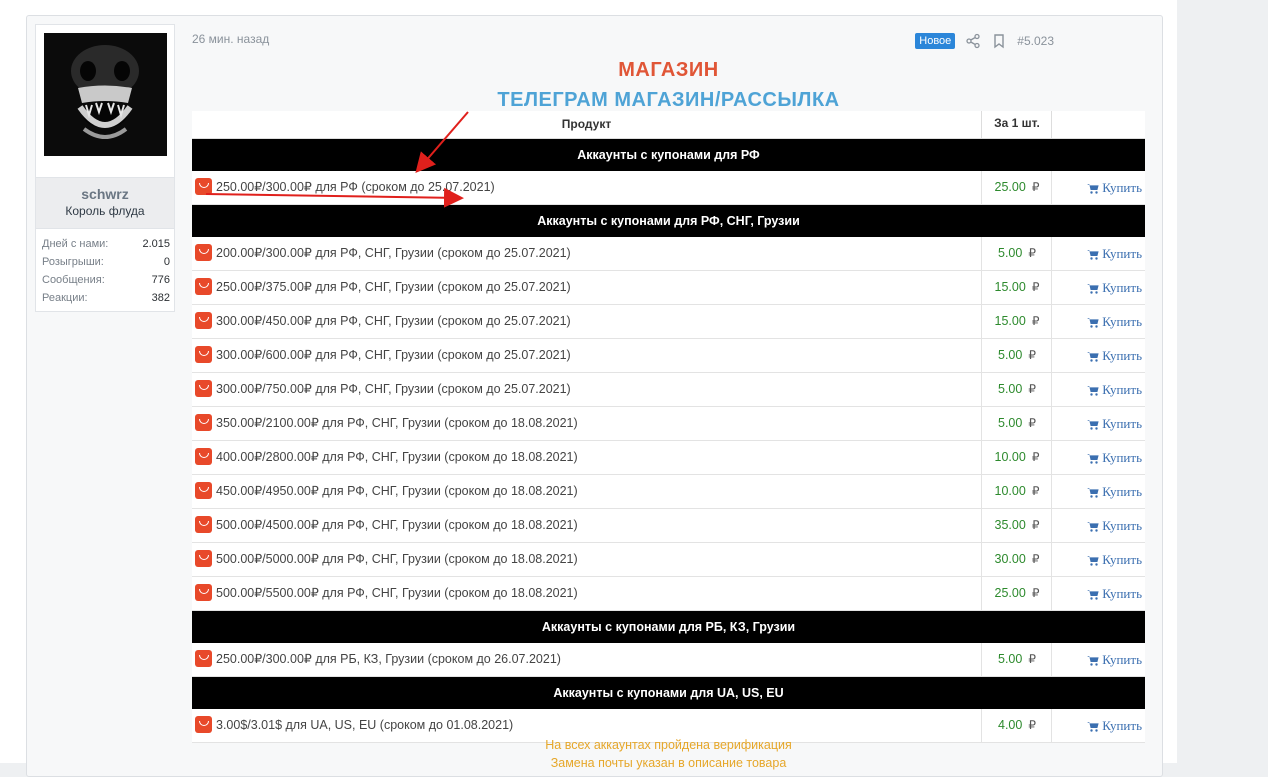 This screenshot has height=777, width=1268. What do you see at coordinates (1035, 41) in the screenshot?
I see `post-number-link: #5.023` at bounding box center [1035, 41].